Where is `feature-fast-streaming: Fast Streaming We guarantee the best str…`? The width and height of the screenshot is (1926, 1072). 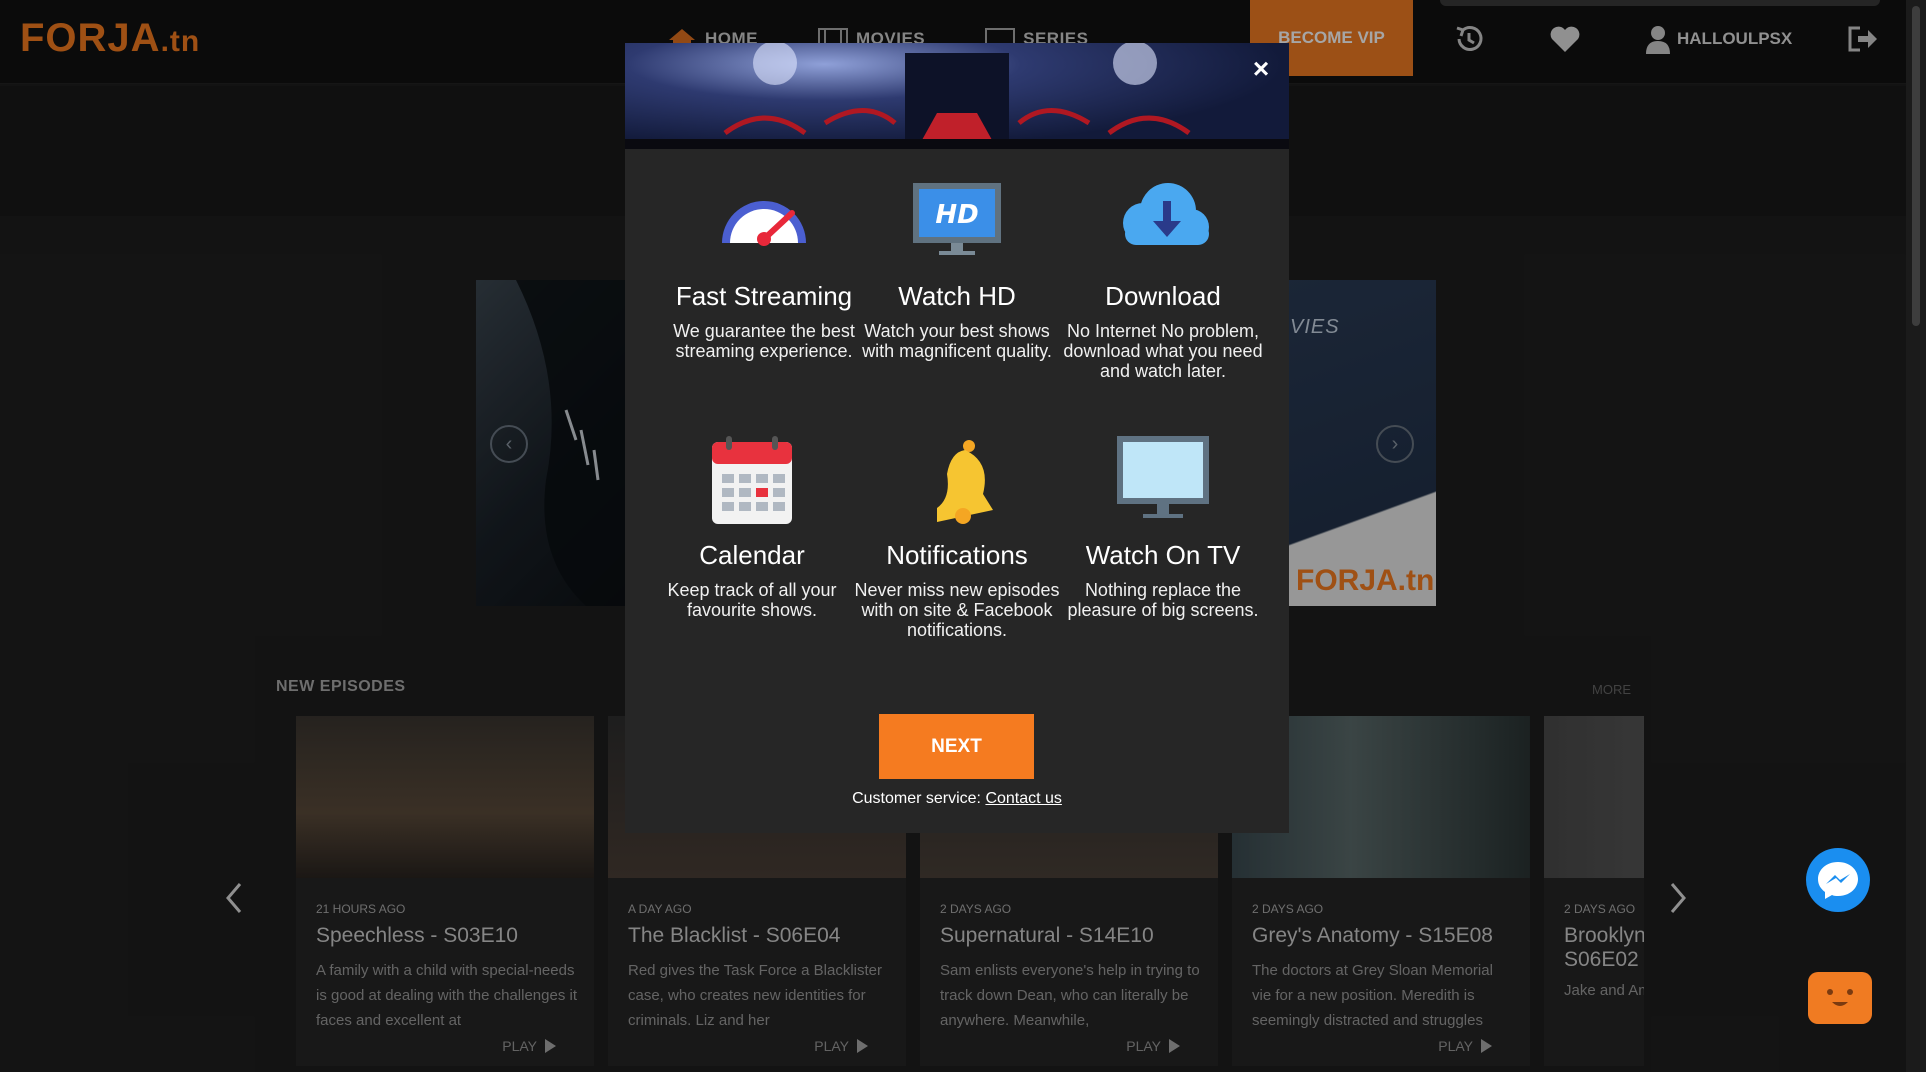 feature-fast-streaming: Fast Streaming We guarantee the best str… is located at coordinates (764, 273).